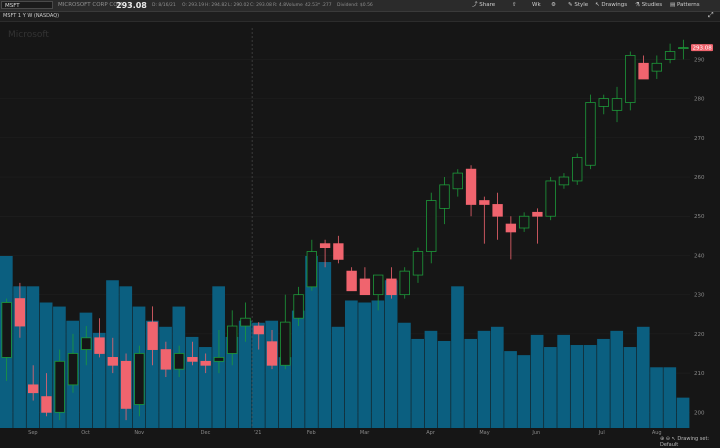 This screenshot has width=720, height=448. Describe the element at coordinates (85, 433) in the screenshot. I see `x-tick-label: Oct` at that location.